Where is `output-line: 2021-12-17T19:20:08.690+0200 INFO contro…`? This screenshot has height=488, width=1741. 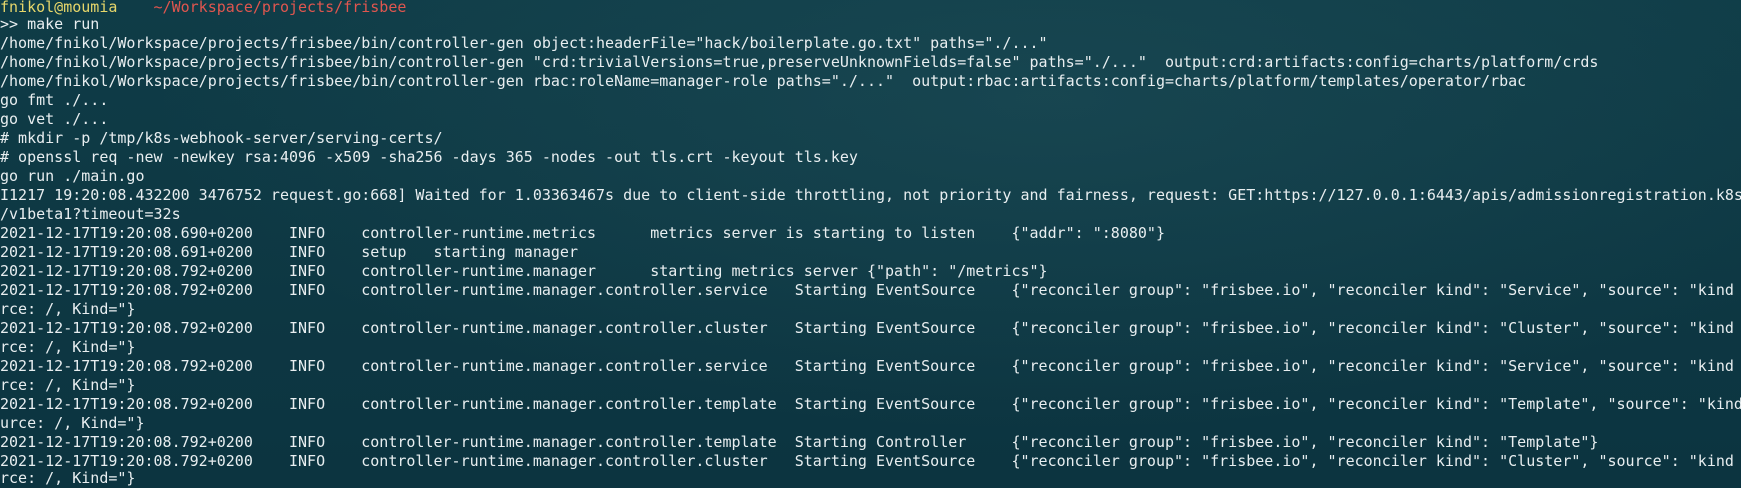 output-line: 2021-12-17T19:20:08.690+0200 INFO contro… is located at coordinates (582, 233).